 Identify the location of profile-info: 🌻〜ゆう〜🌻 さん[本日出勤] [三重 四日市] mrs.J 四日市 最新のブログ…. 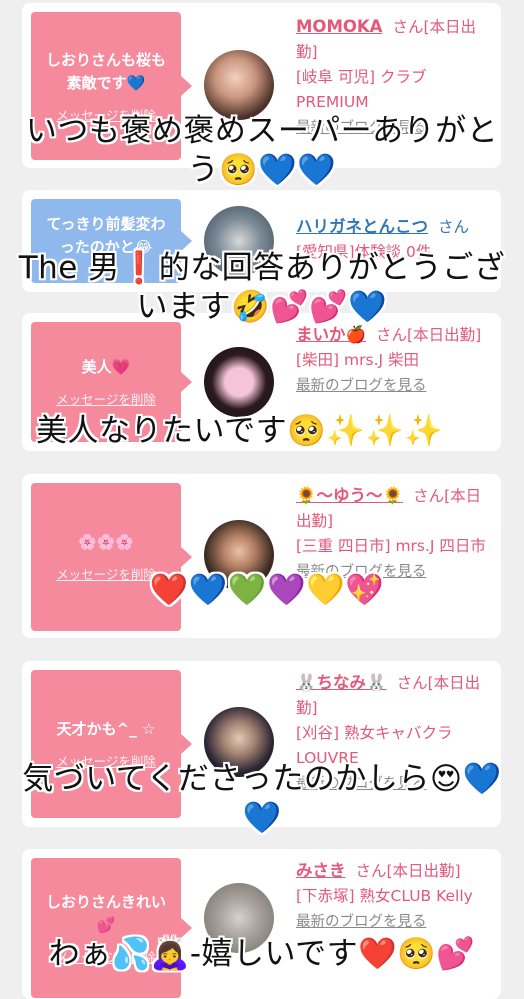
(396, 534).